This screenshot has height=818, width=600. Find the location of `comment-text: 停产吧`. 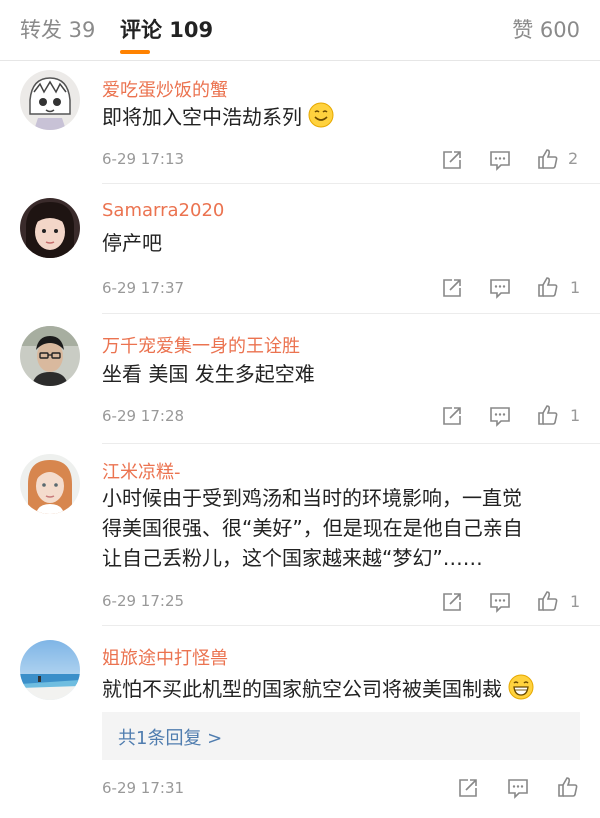

comment-text: 停产吧 is located at coordinates (132, 243).